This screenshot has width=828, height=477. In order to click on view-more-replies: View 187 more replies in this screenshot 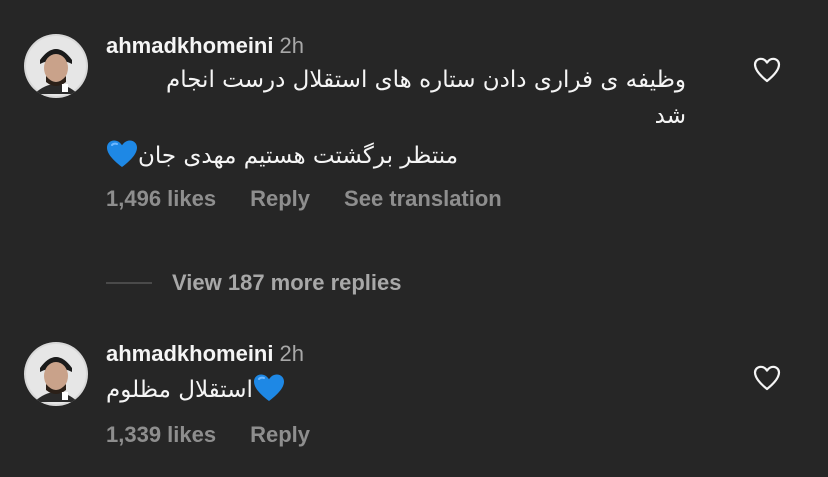, I will do `click(254, 283)`.